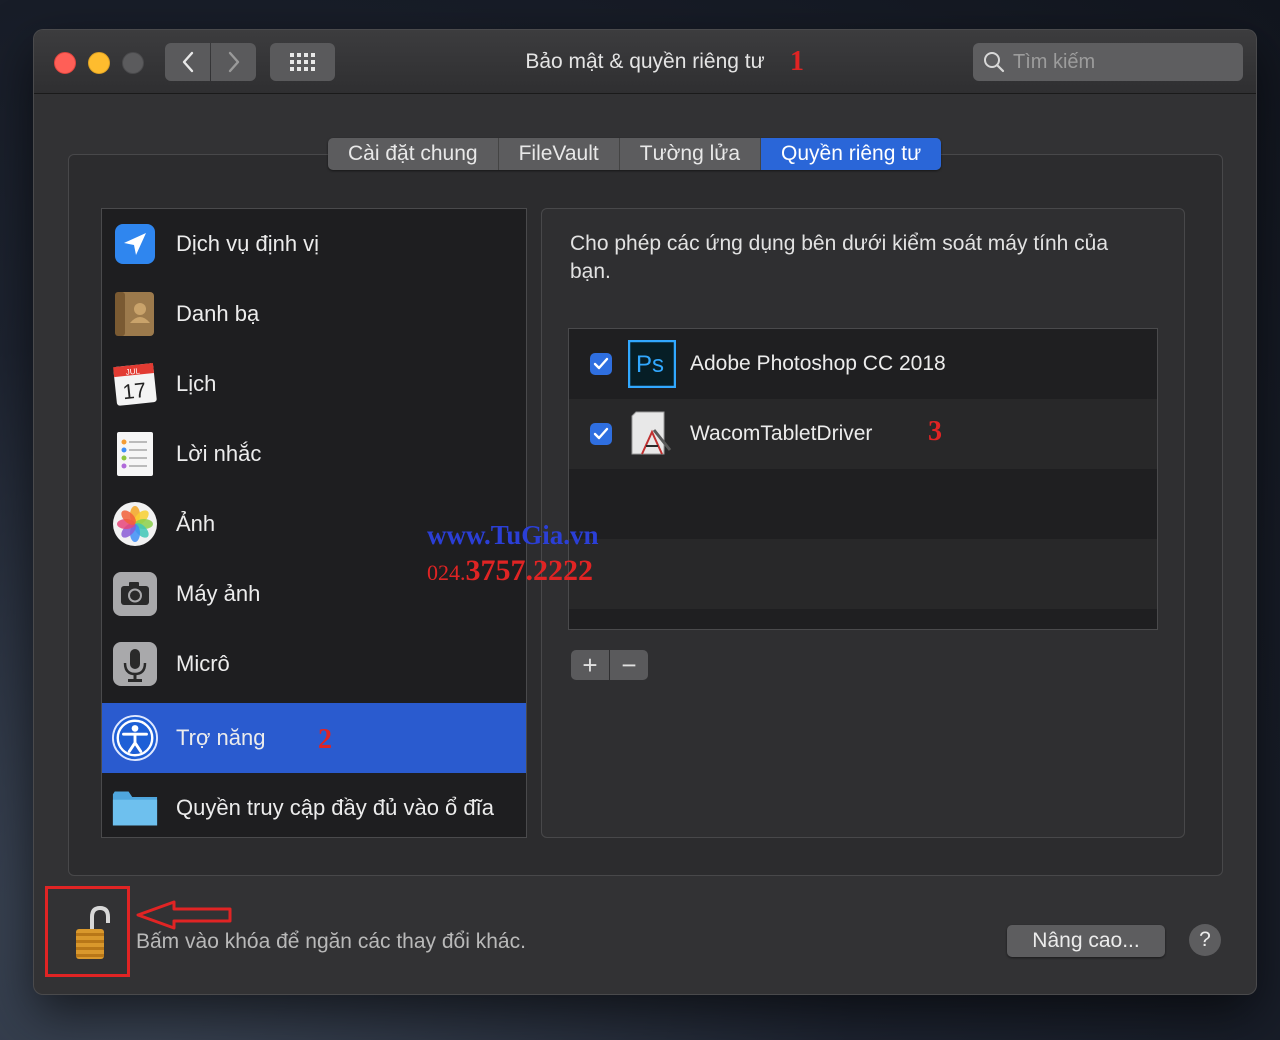 Image resolution: width=1280 pixels, height=1040 pixels. What do you see at coordinates (851, 154) in the screenshot?
I see `tab-privacy: Quyền riêng tư` at bounding box center [851, 154].